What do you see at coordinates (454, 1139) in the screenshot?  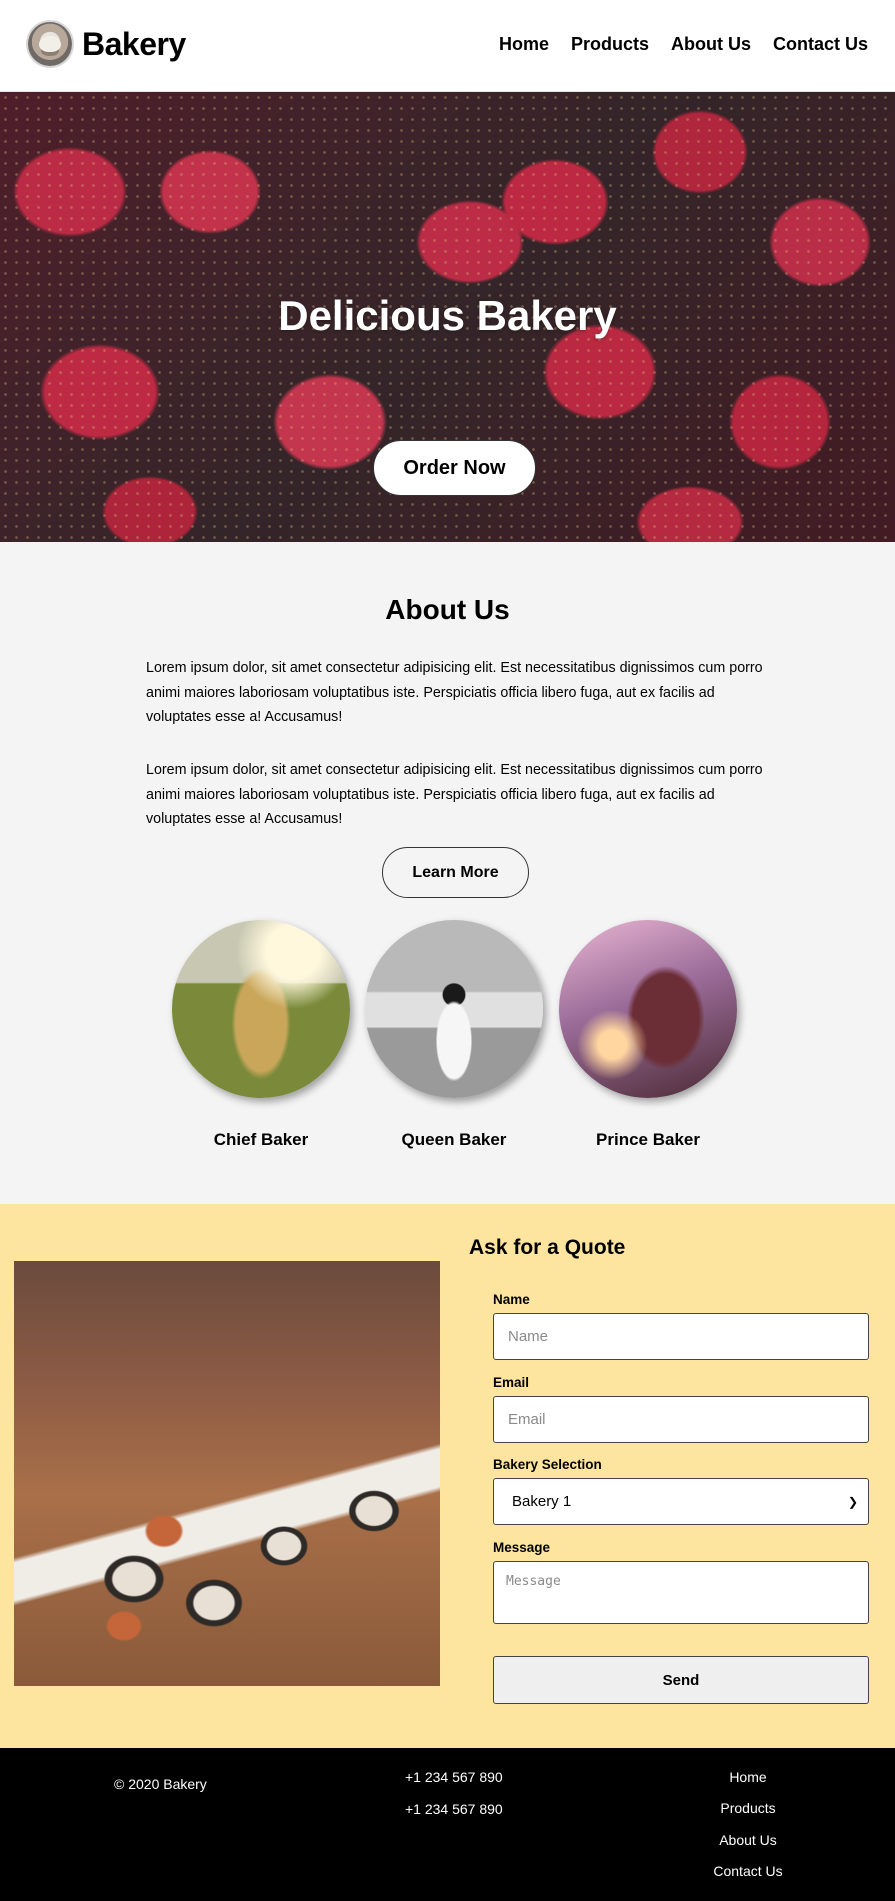 I see `baker-name: Queen Baker` at bounding box center [454, 1139].